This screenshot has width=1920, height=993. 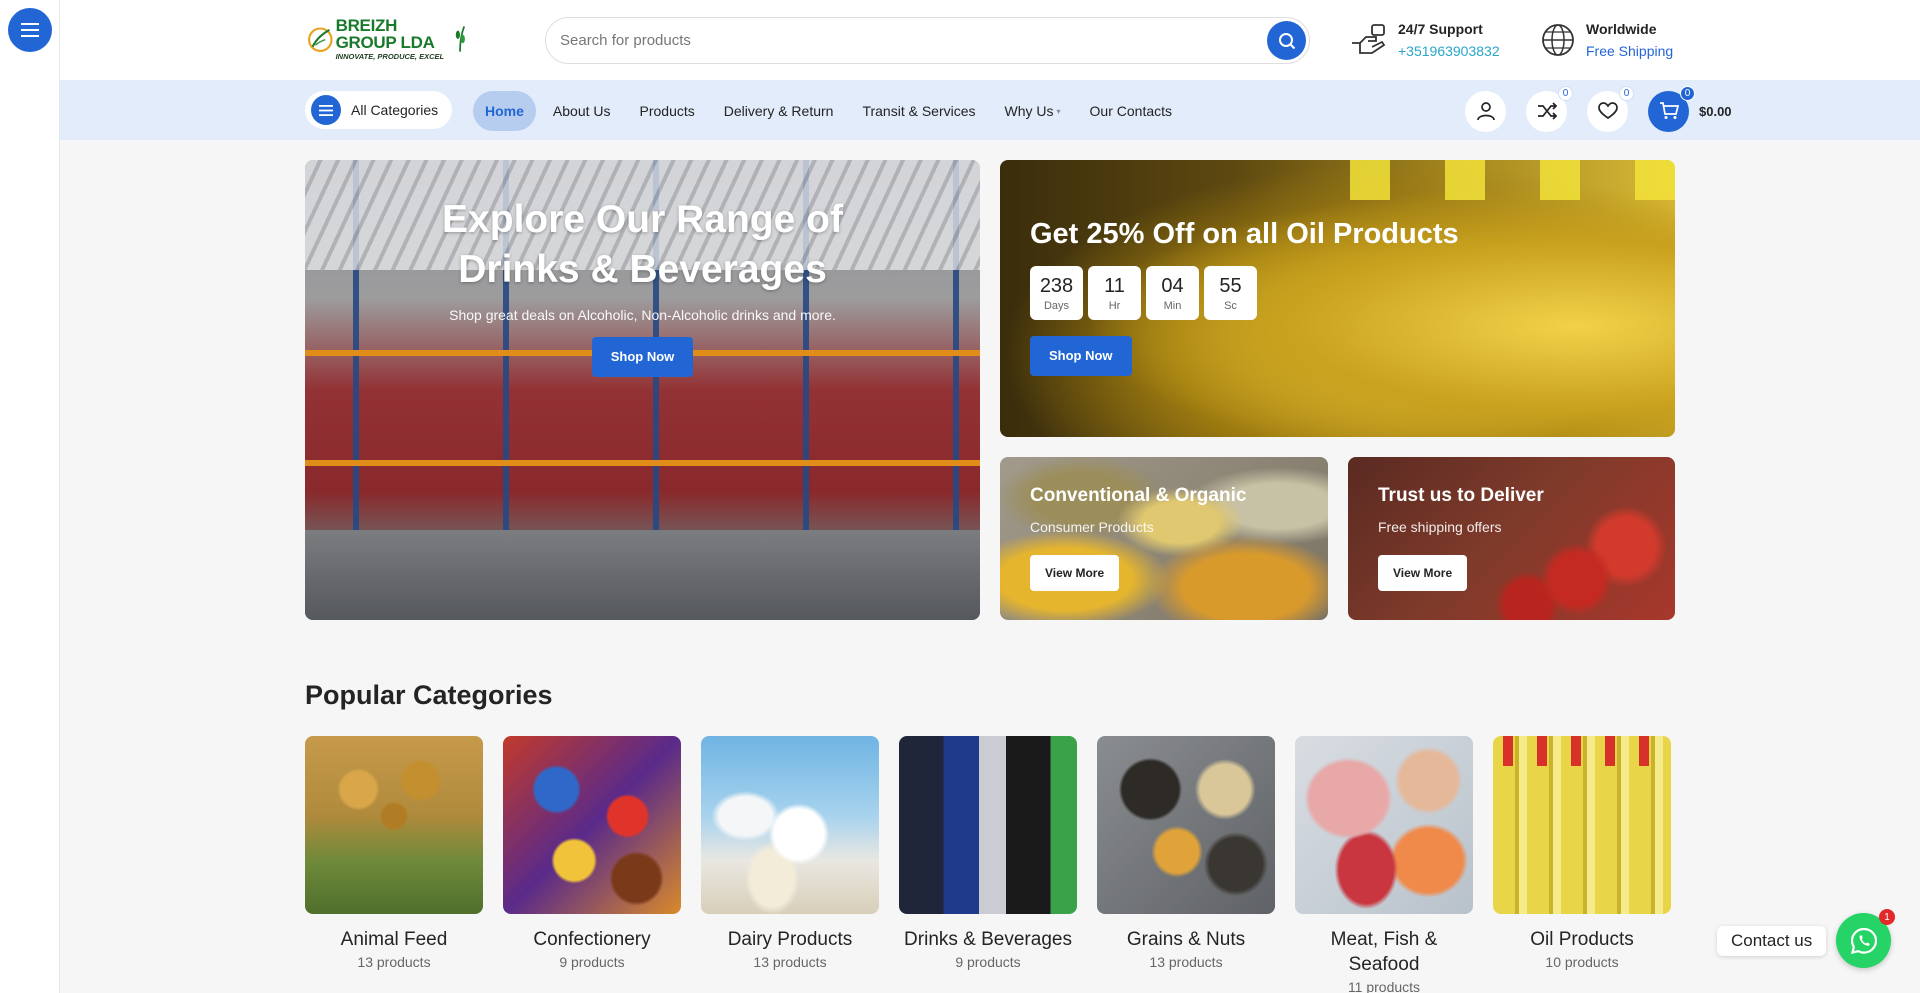 What do you see at coordinates (1449, 51) in the screenshot?
I see `support-phone-link: +351963903832` at bounding box center [1449, 51].